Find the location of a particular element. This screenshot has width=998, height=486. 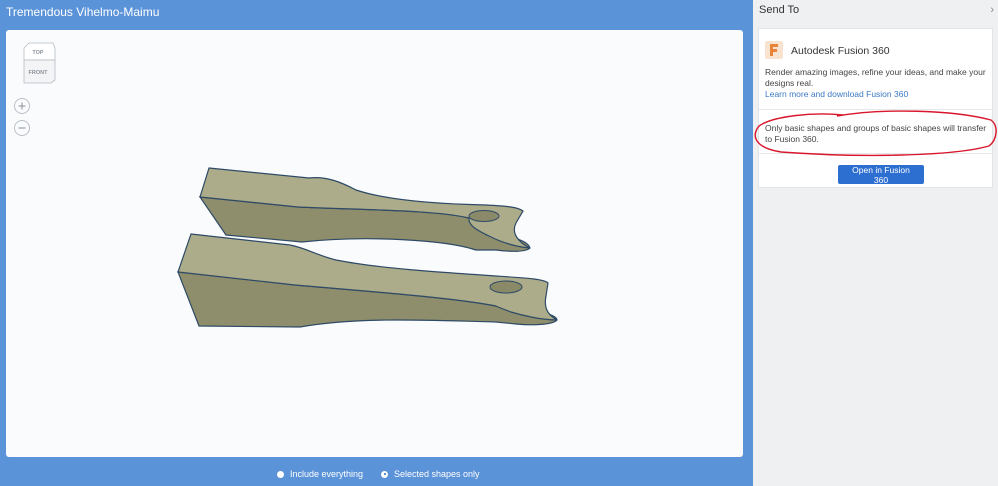

radio-checked-icon is located at coordinates (384, 474).